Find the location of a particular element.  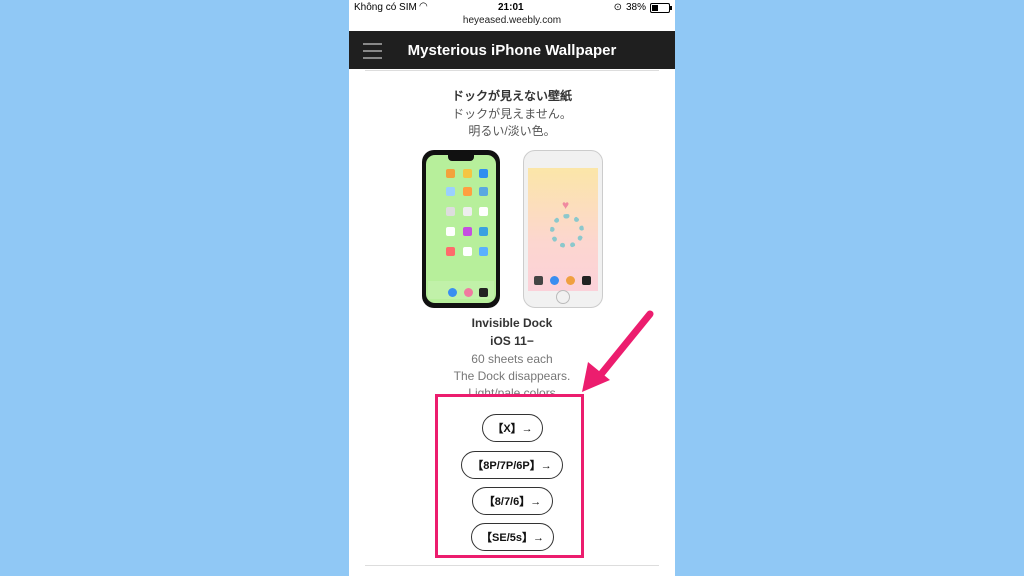

address-bar-url: heyeased.weebly.com is located at coordinates (512, 20).